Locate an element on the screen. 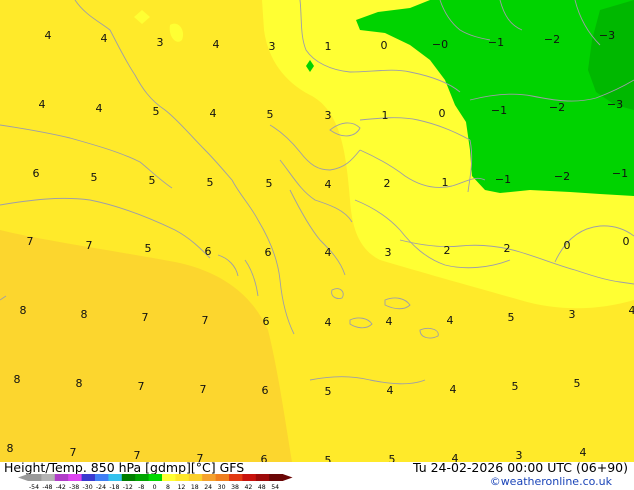 This screenshot has height=490, width=634. map-title: Height/Temp. 850 hPa [gdmp][°C] GFS is located at coordinates (124, 467).